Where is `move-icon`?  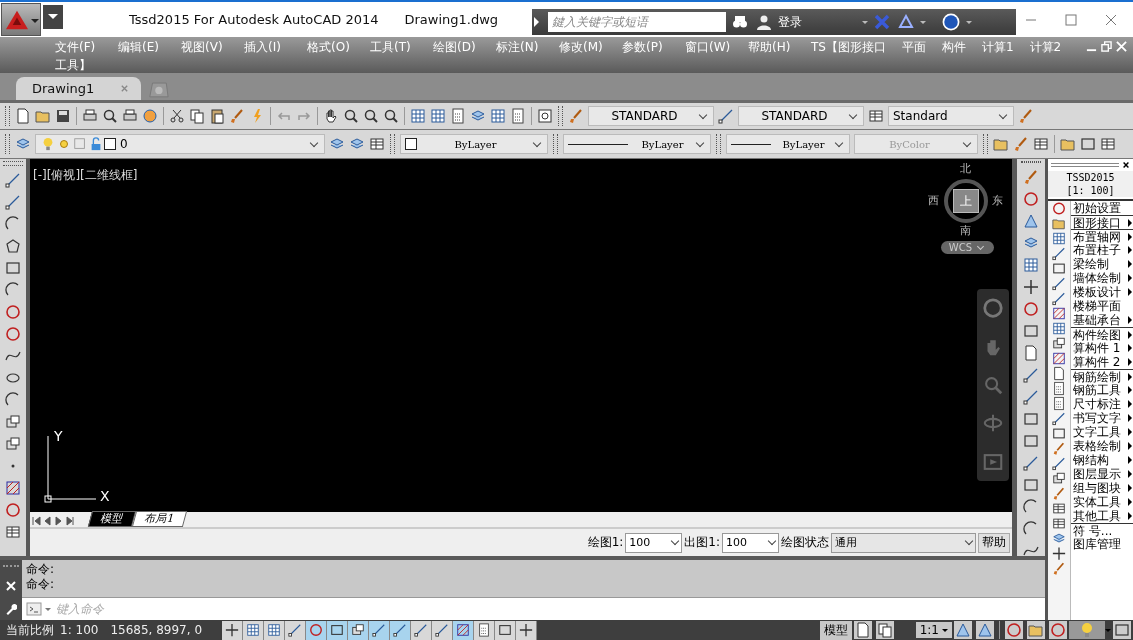
move-icon is located at coordinates (1059, 553).